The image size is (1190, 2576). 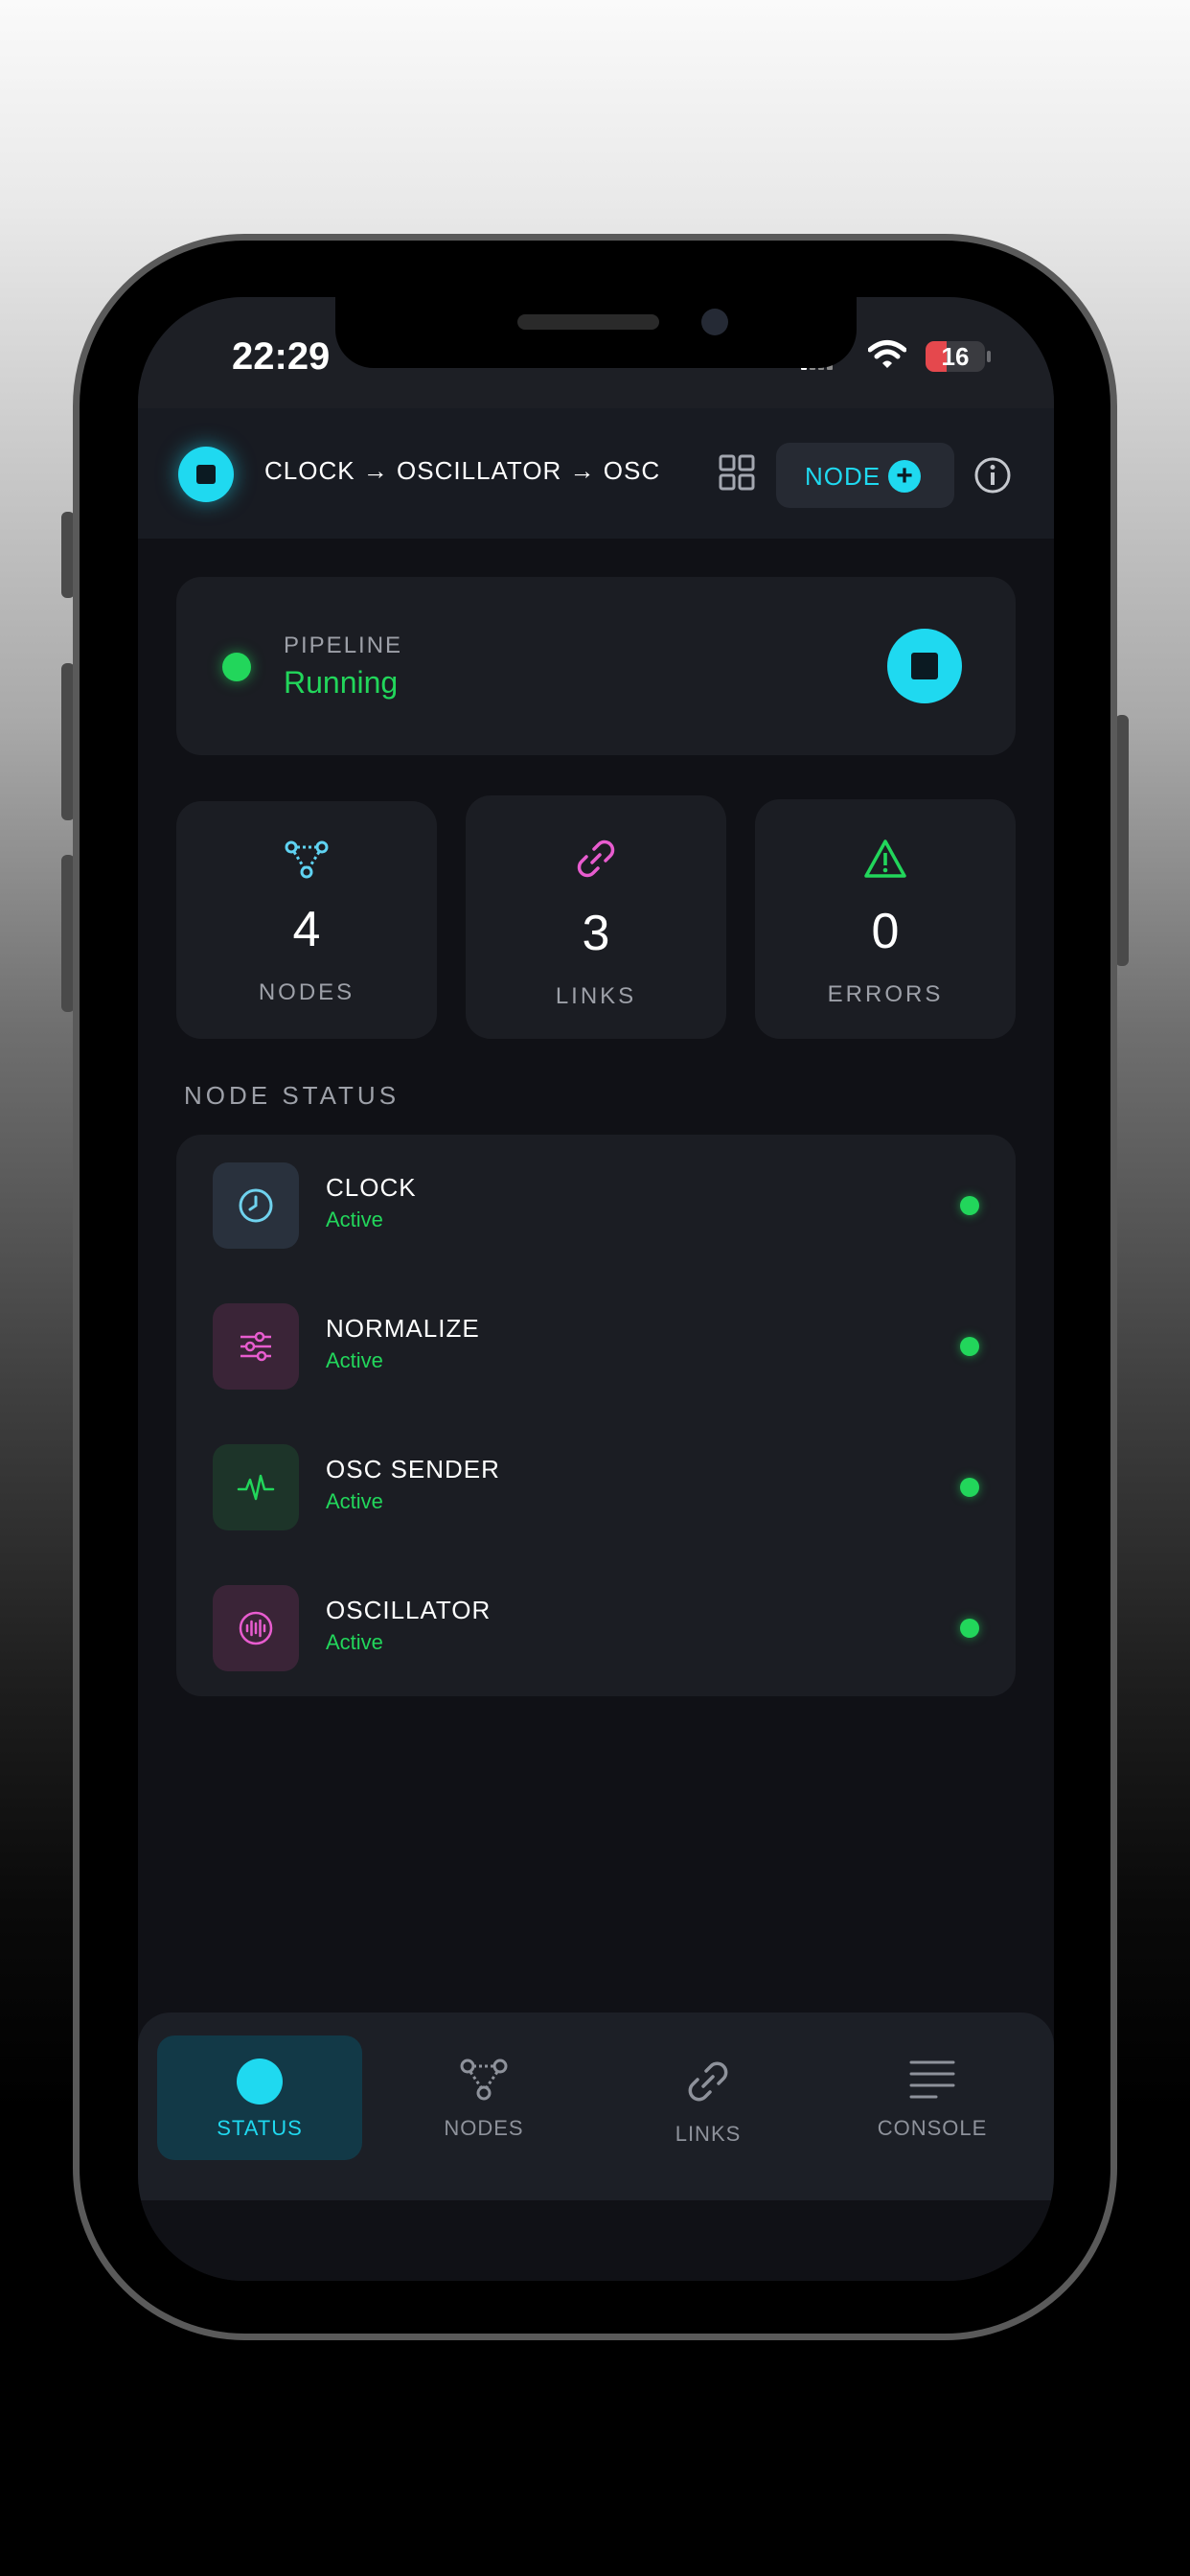 I want to click on clock-icon, so click(x=256, y=1205).